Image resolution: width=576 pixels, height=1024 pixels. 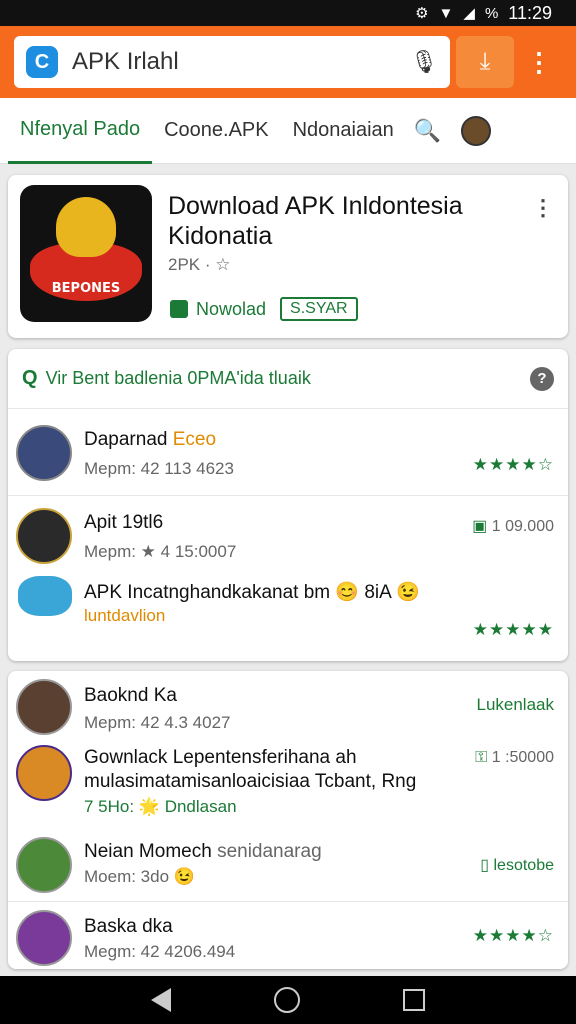 What do you see at coordinates (30, 378) in the screenshot?
I see `search-icon: Q` at bounding box center [30, 378].